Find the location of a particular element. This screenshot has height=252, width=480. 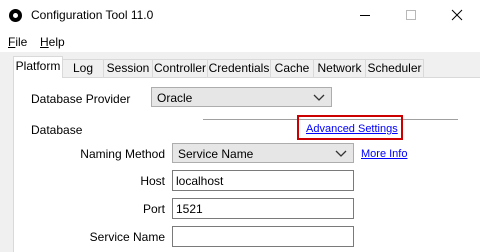

port-value: 1521 is located at coordinates (189, 209).